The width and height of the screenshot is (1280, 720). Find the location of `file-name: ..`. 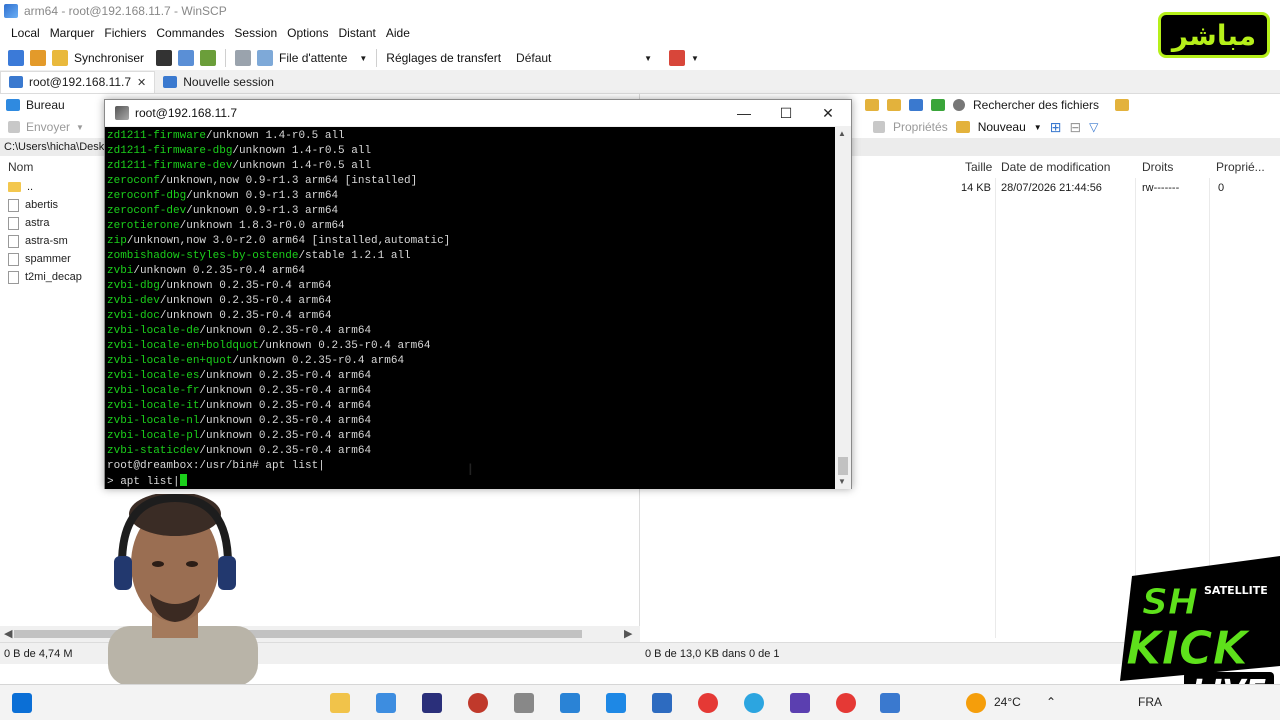

file-name: .. is located at coordinates (30, 187).